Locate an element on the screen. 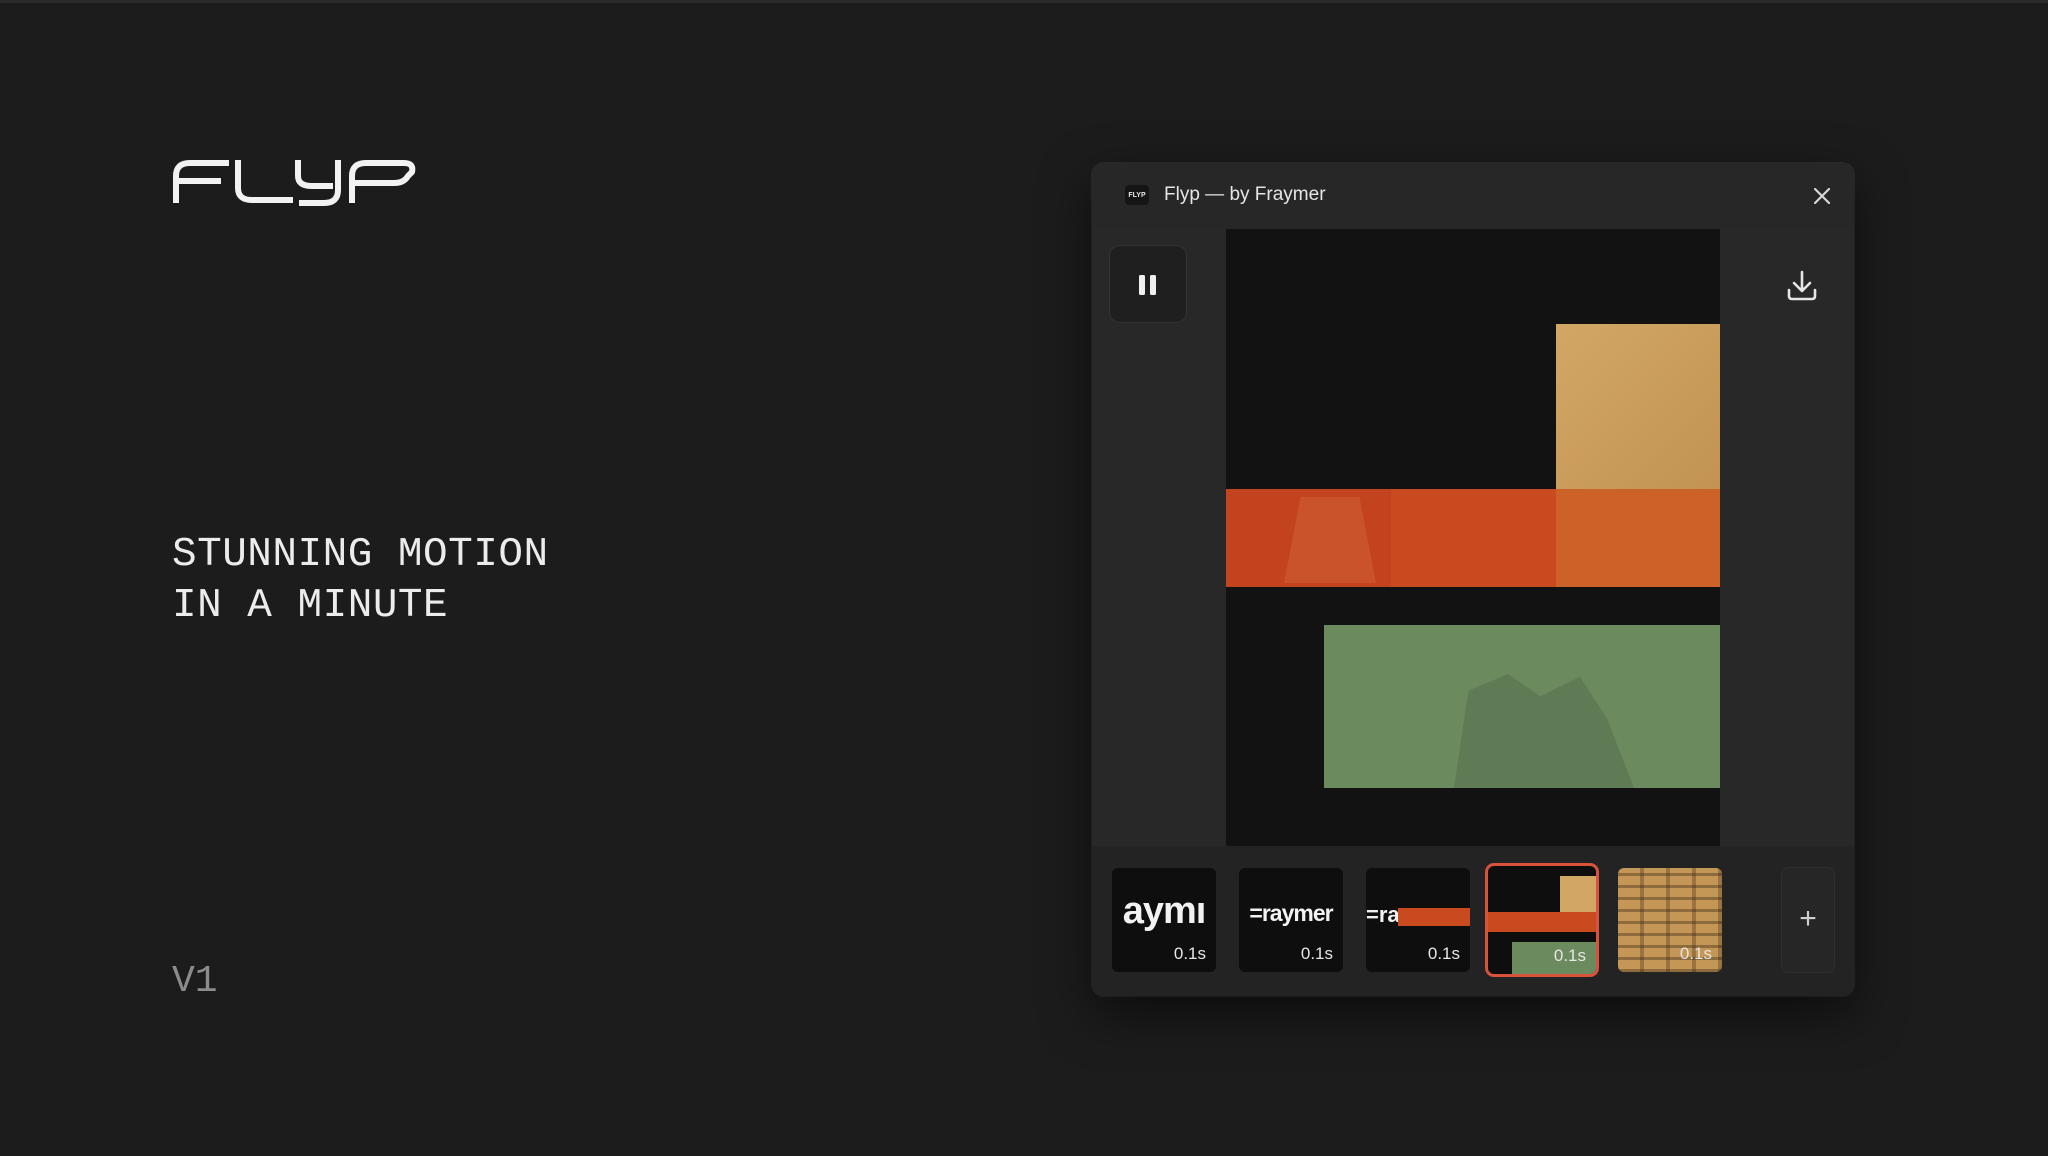 This screenshot has width=2048, height=1156. flyp-logo-mark is located at coordinates (294, 183).